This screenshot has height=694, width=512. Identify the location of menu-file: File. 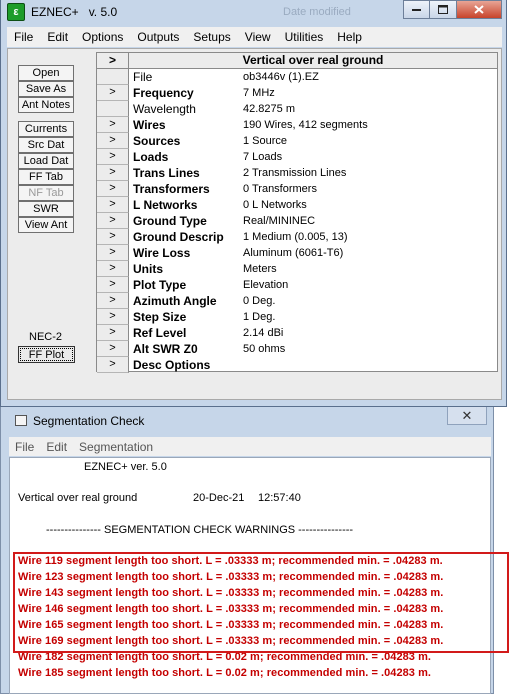
(23, 37).